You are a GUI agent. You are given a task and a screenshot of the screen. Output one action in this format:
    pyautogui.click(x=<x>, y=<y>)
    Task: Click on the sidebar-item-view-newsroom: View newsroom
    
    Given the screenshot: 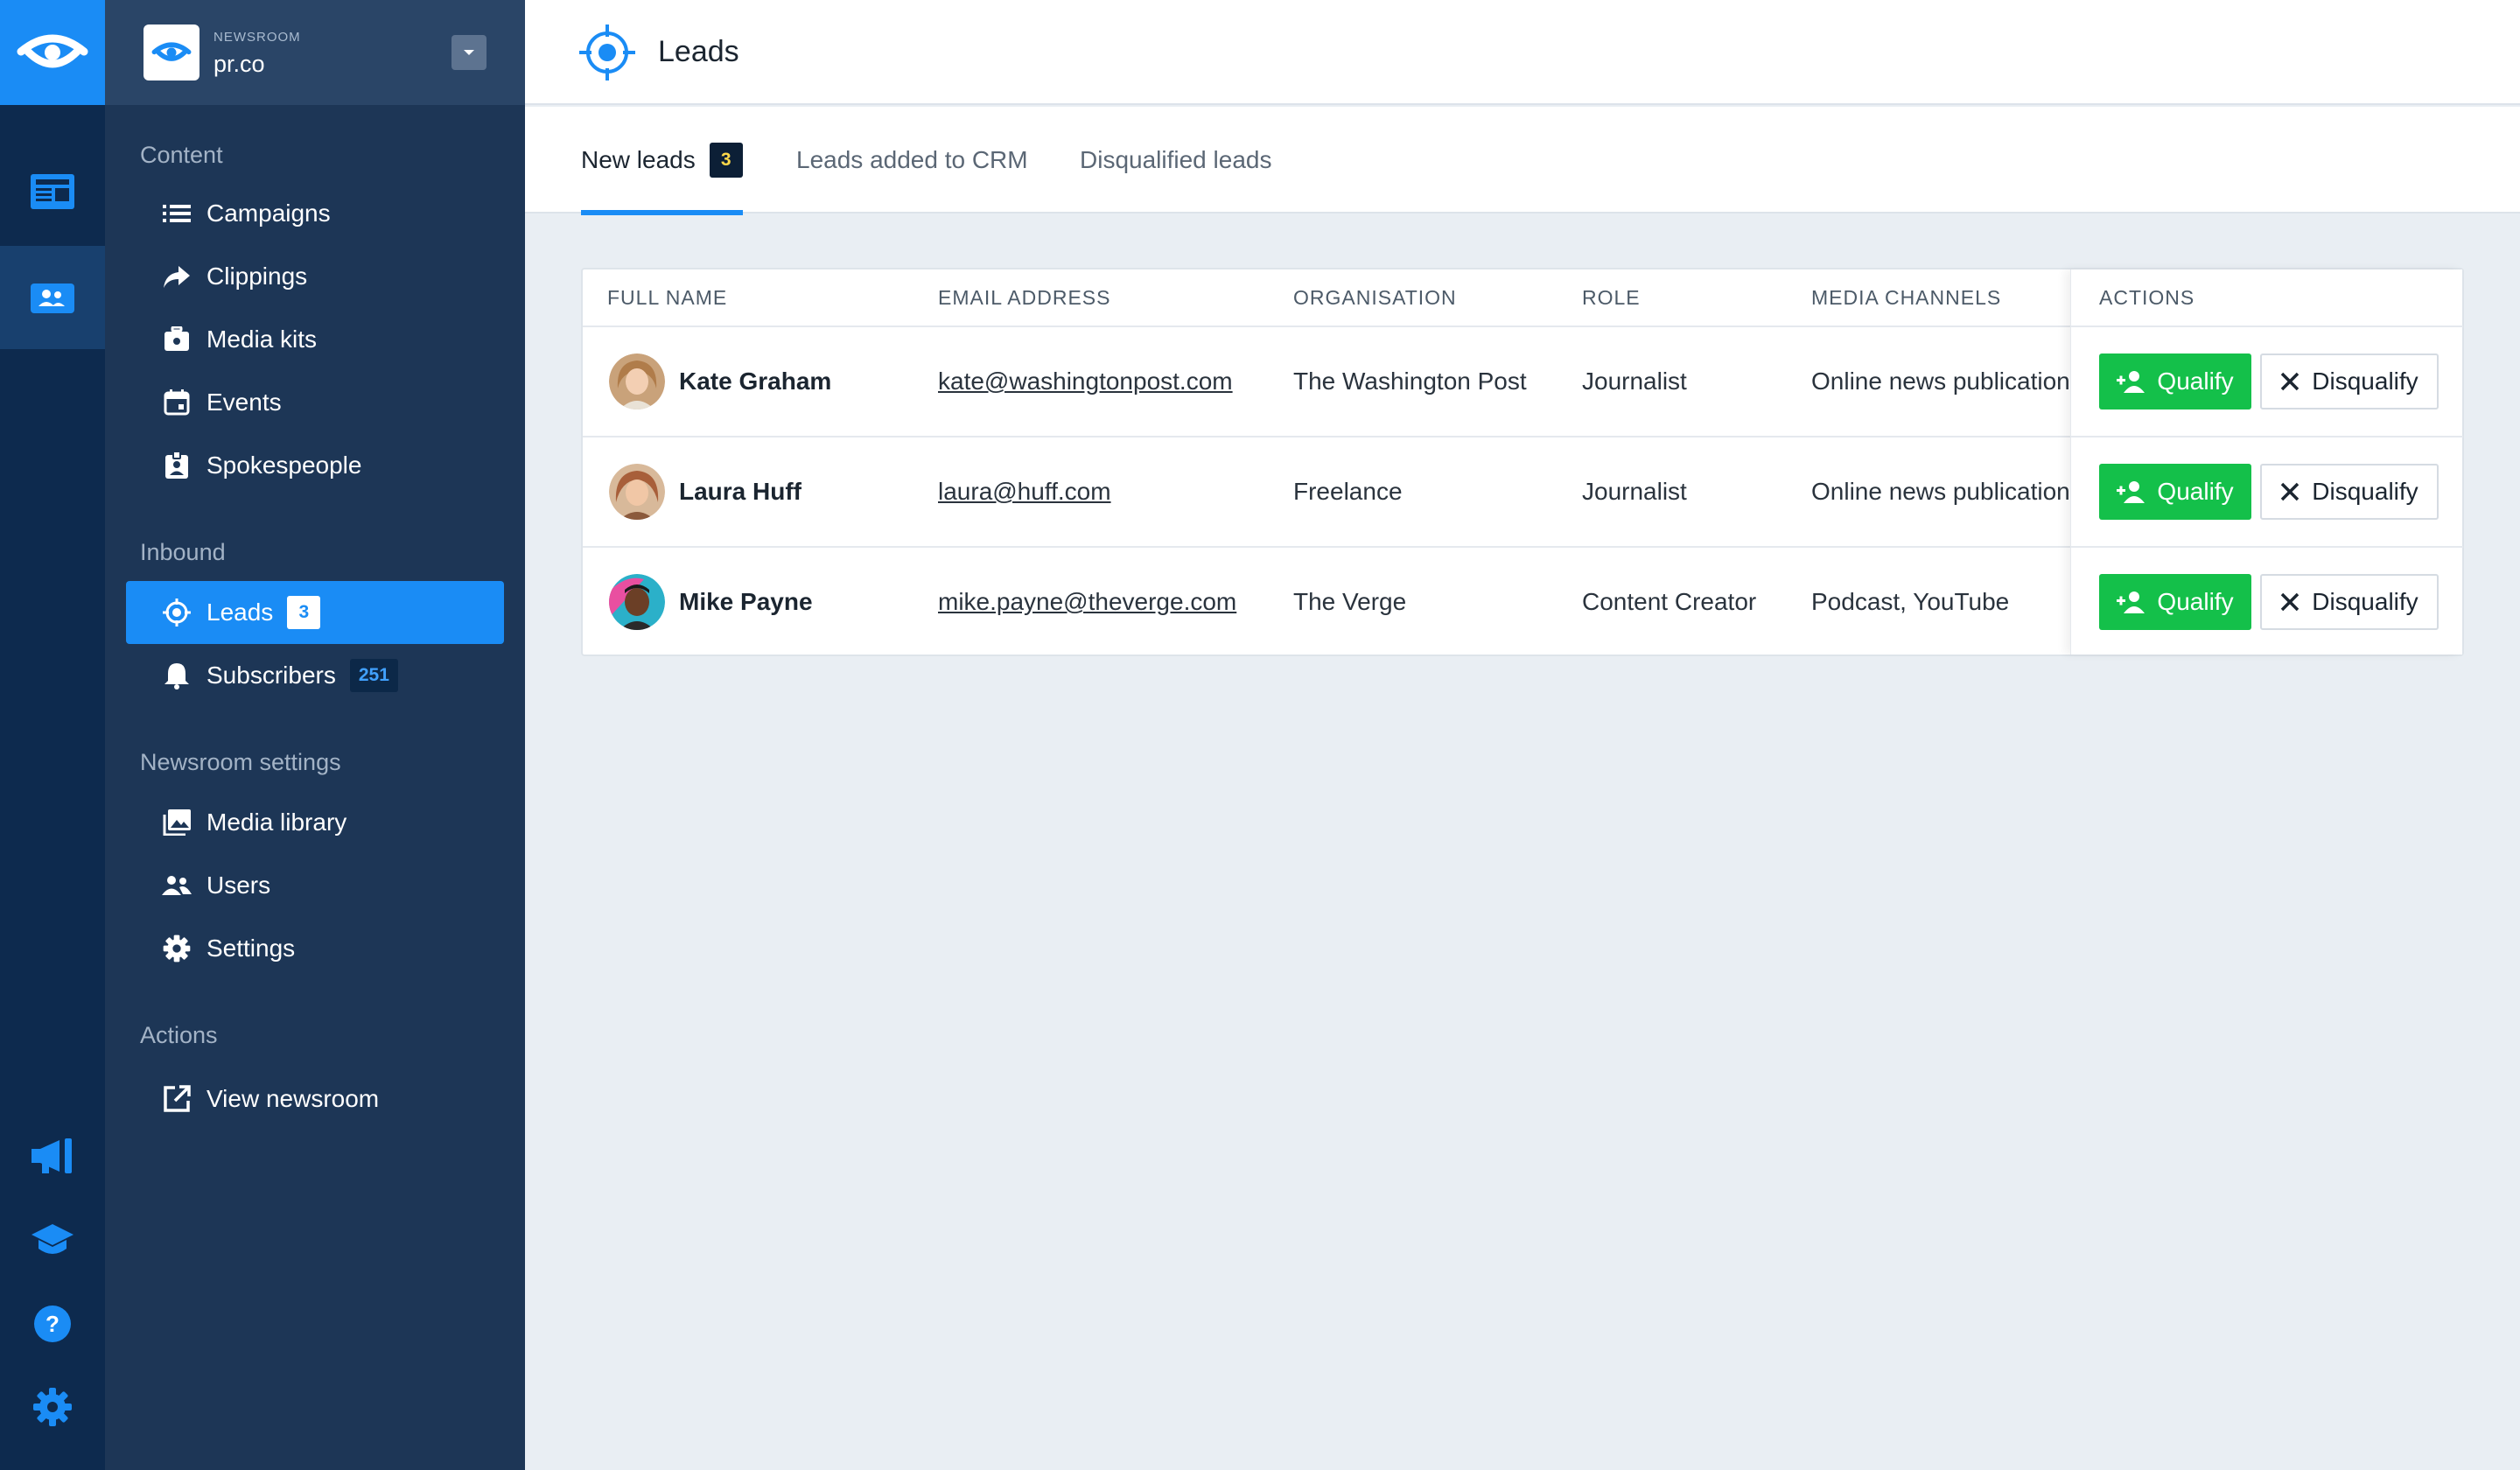 What is the action you would take?
    pyautogui.click(x=315, y=1099)
    